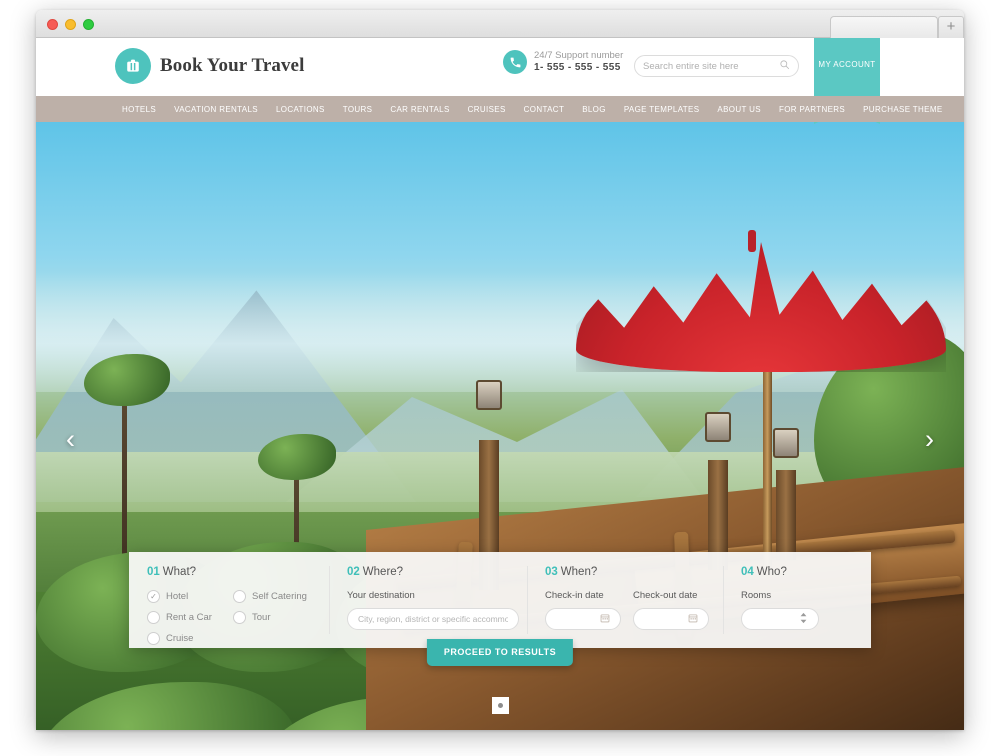  Describe the element at coordinates (381, 595) in the screenshot. I see `destination-label: Your destination` at that location.